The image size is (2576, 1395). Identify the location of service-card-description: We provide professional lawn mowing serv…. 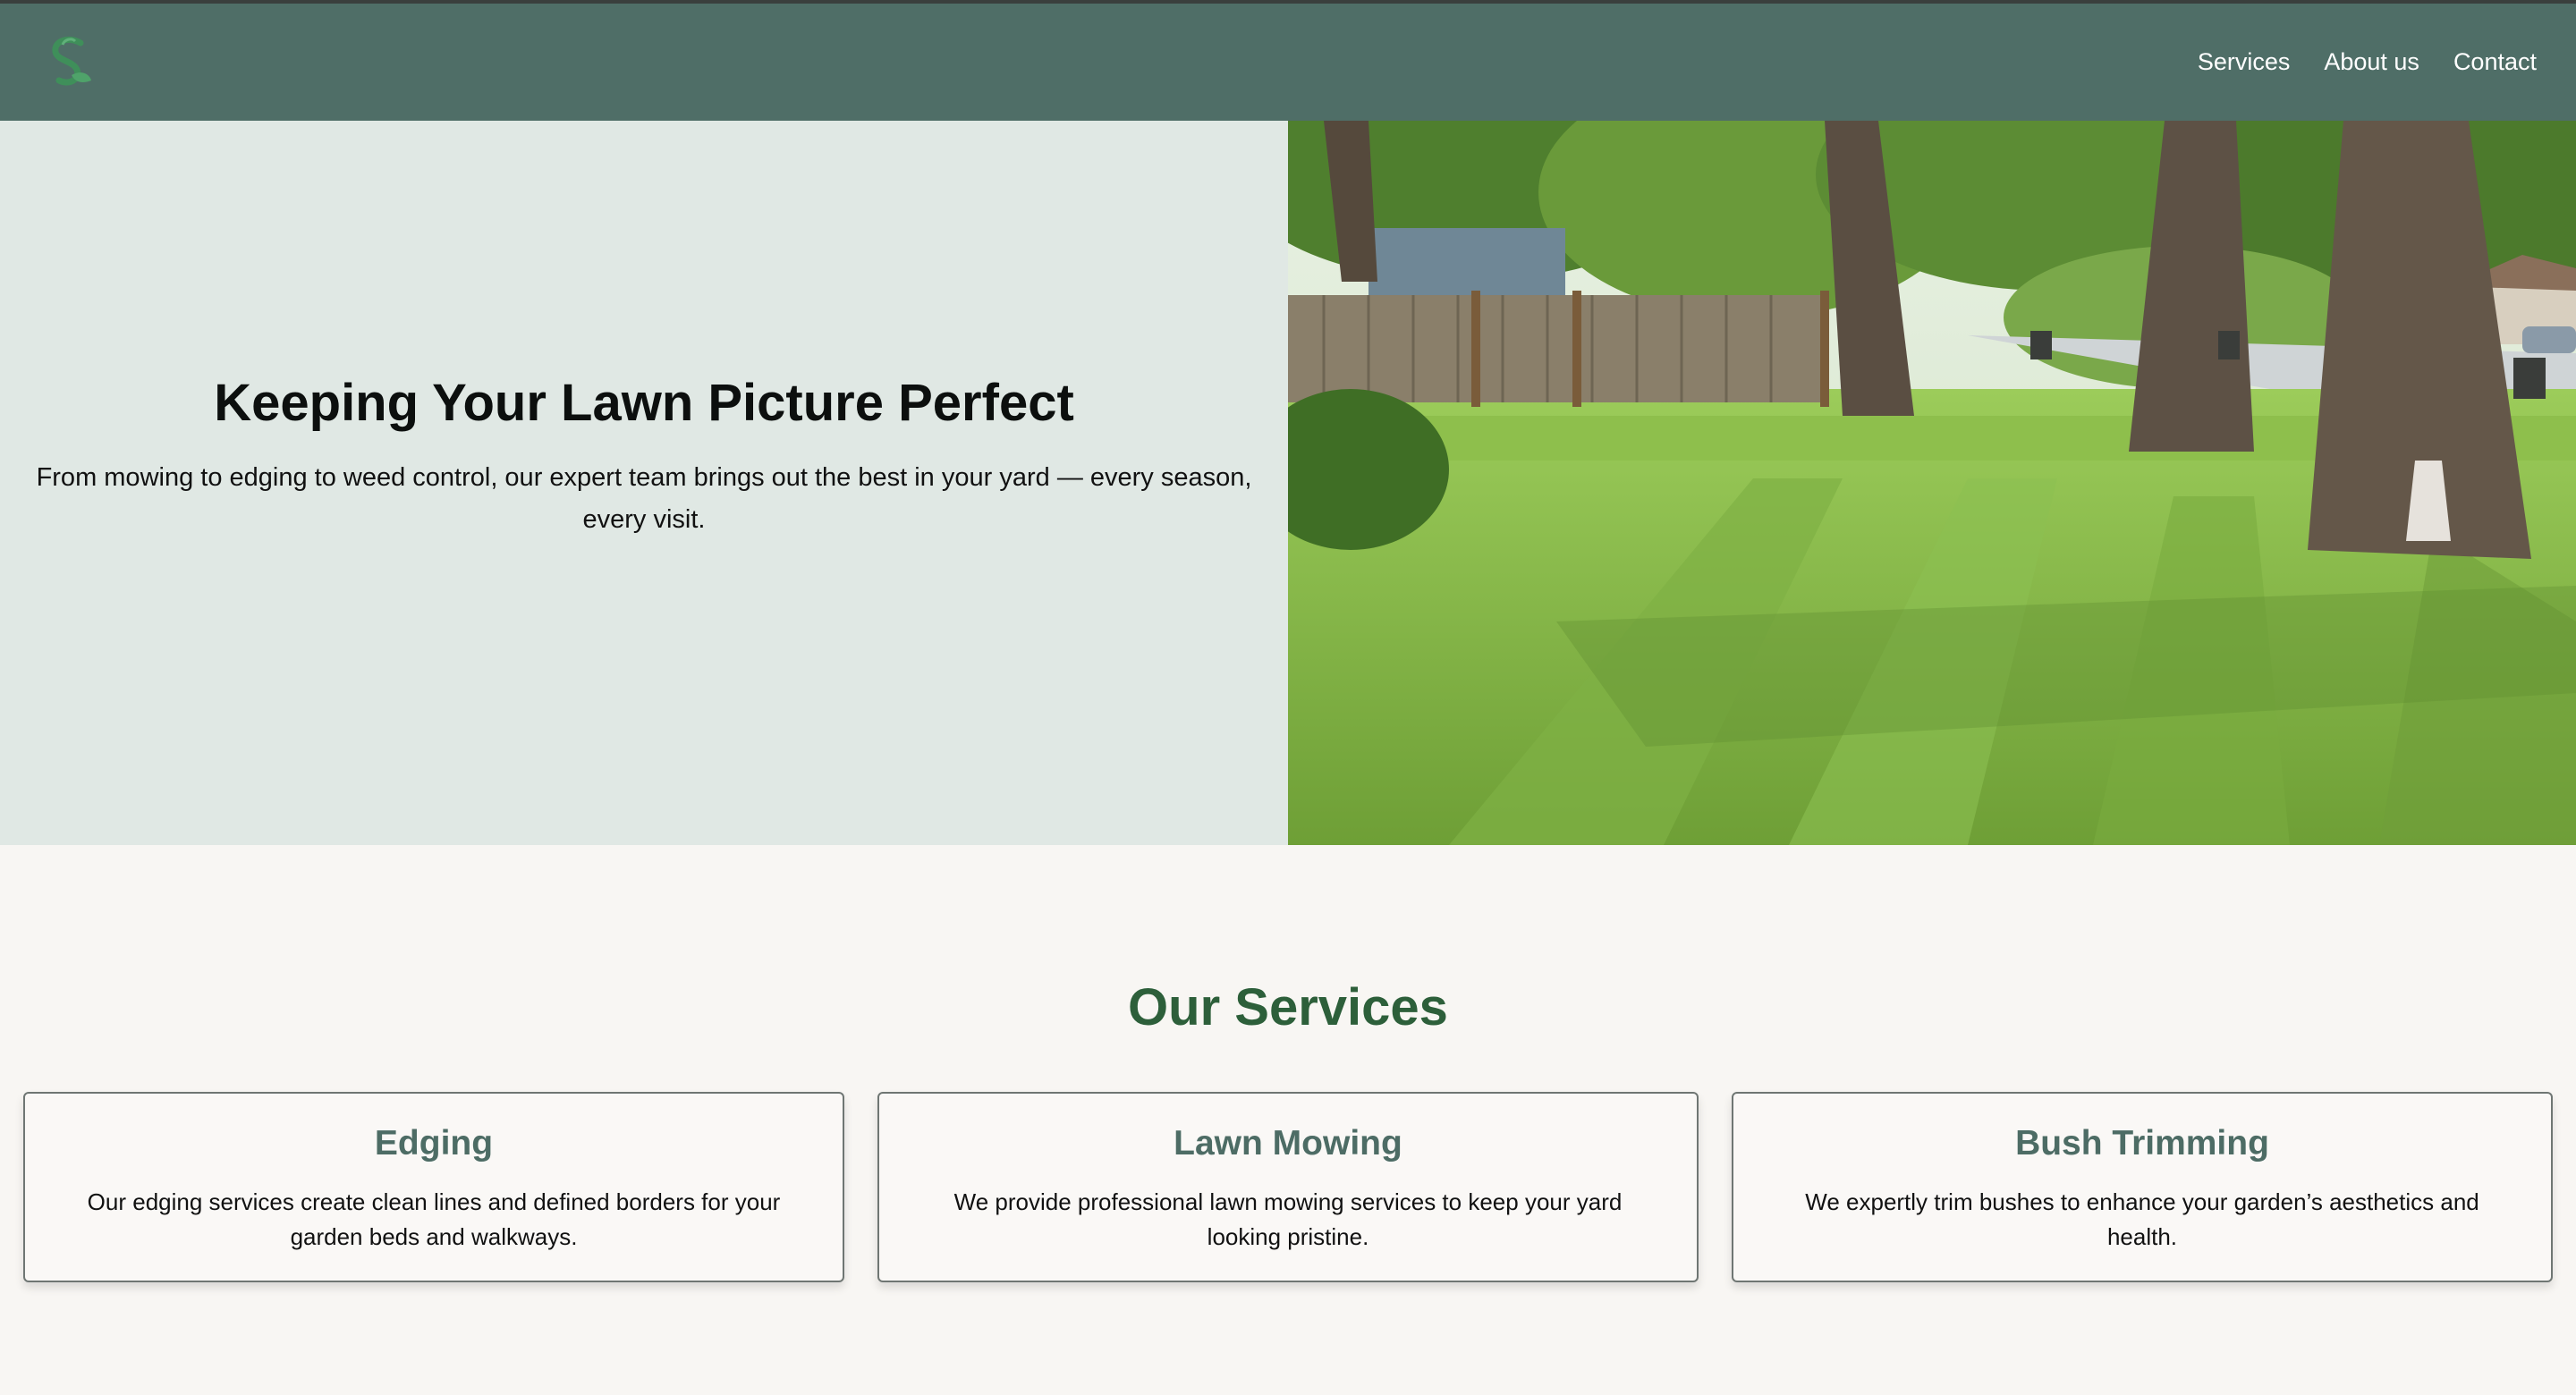
(1288, 1219).